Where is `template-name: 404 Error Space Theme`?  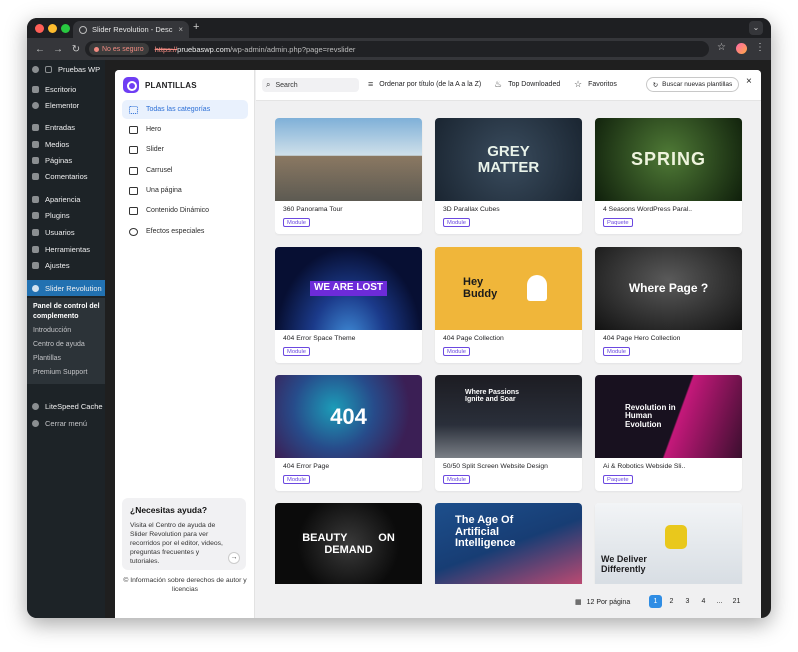 template-name: 404 Error Space Theme is located at coordinates (319, 338).